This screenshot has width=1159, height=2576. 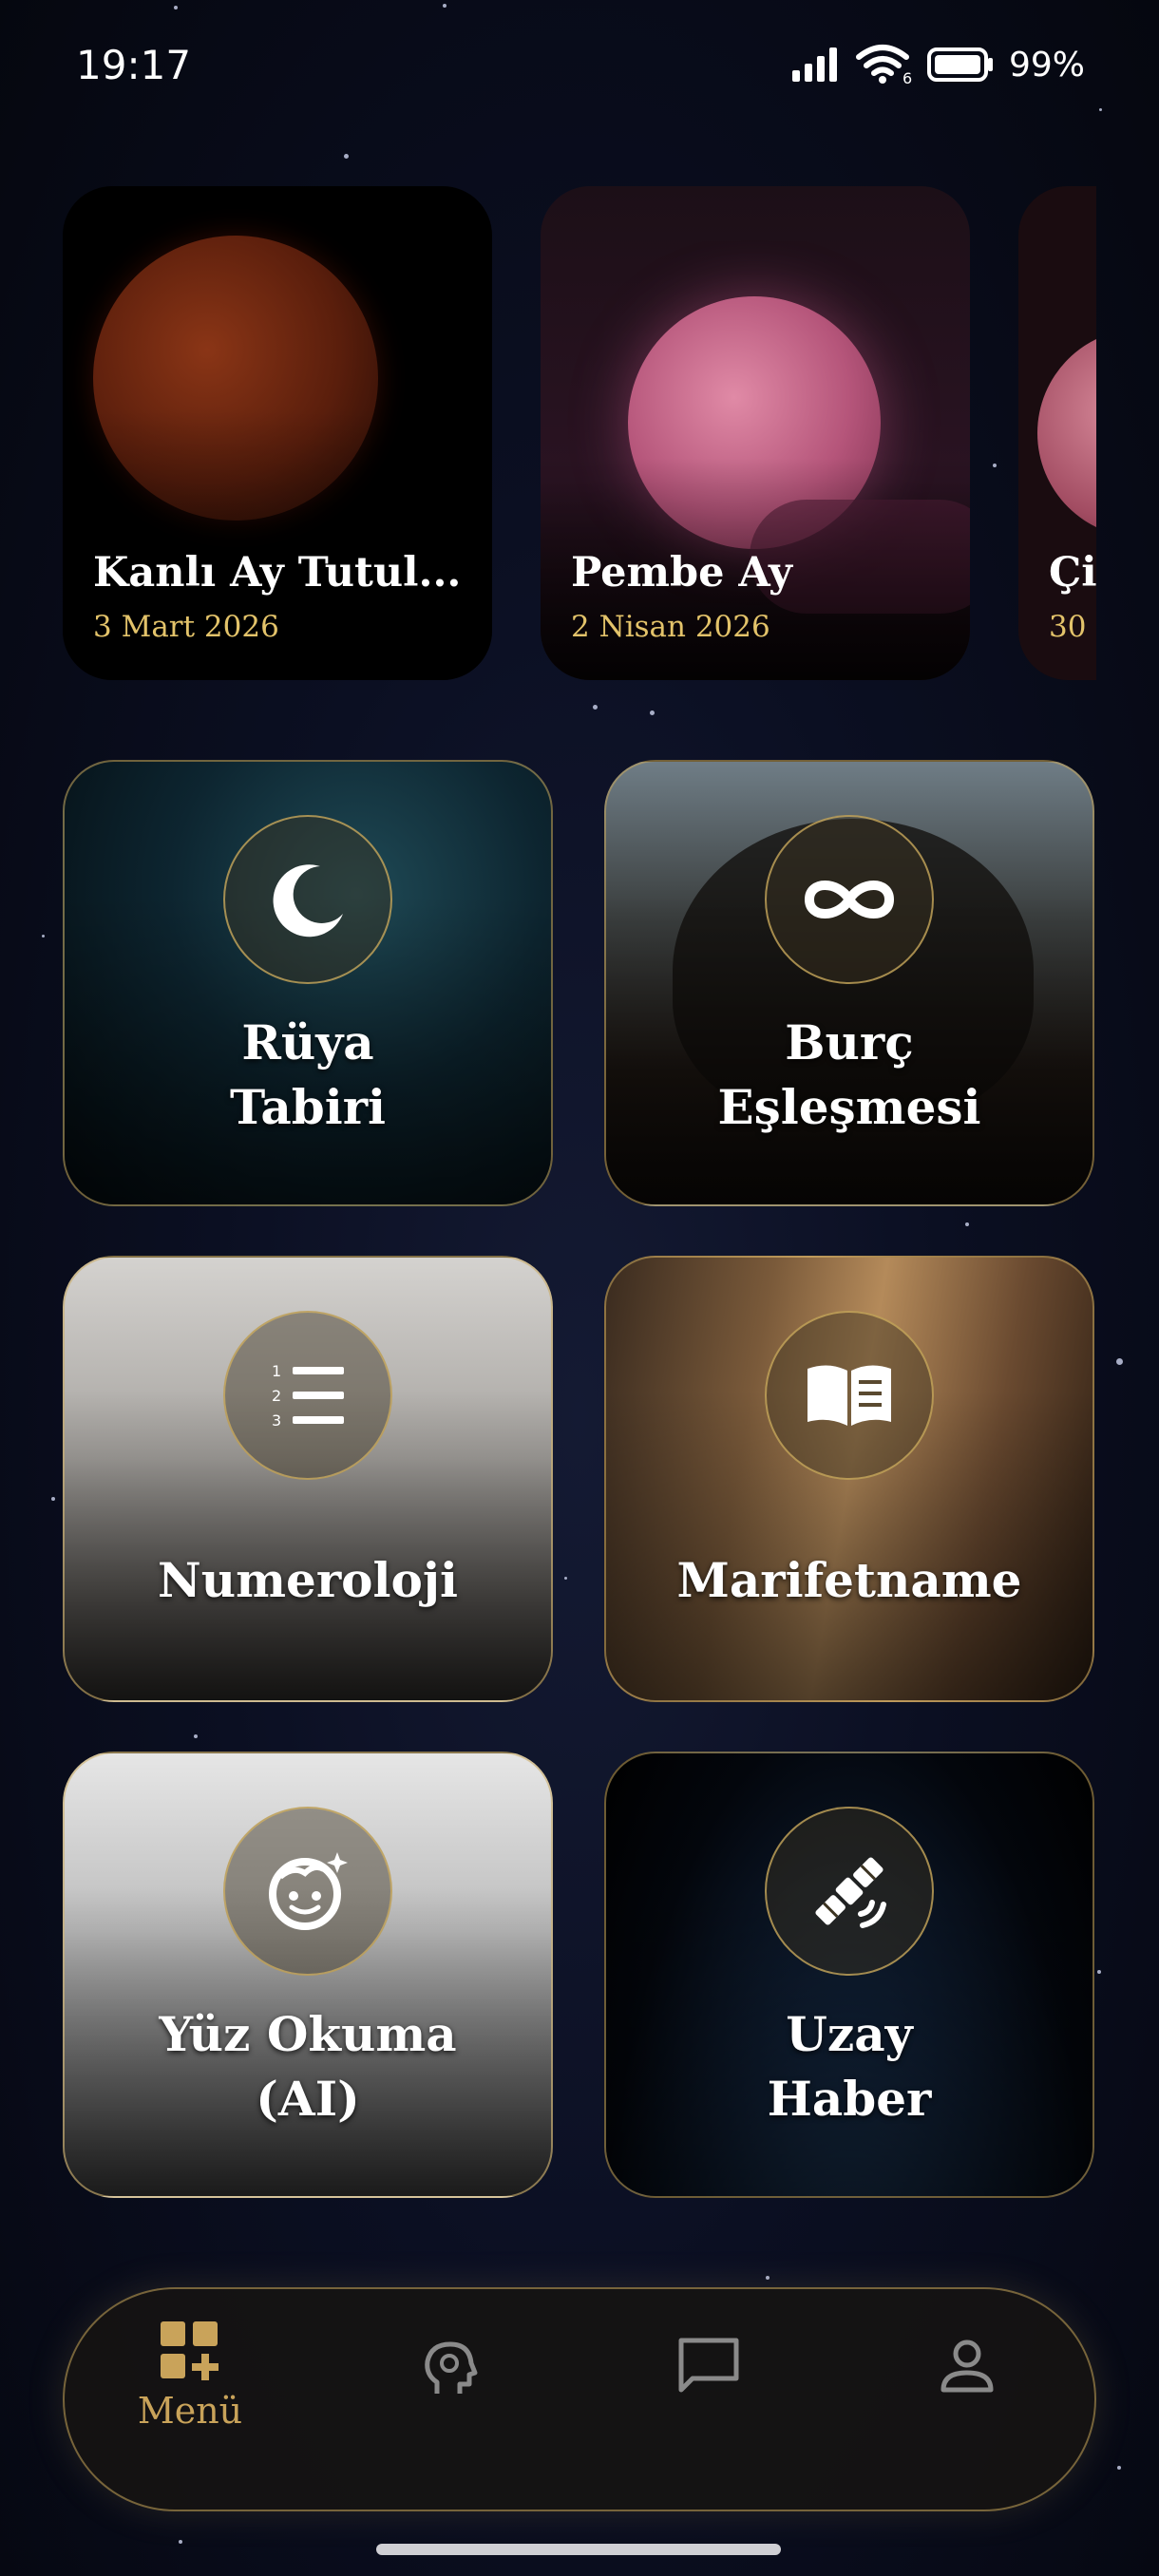 I want to click on wifi-badge: 6, so click(x=907, y=77).